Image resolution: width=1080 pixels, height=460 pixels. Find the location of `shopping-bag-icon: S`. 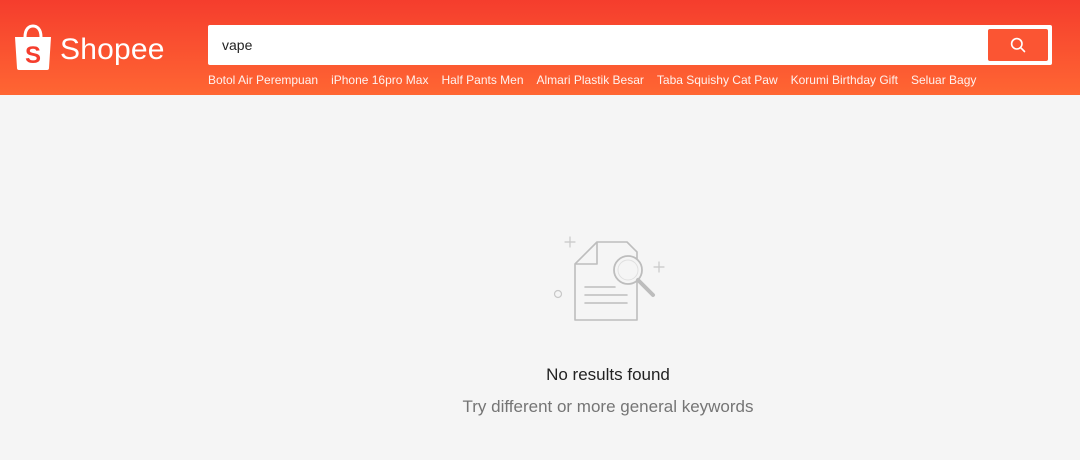

shopping-bag-icon: S is located at coordinates (33, 47).